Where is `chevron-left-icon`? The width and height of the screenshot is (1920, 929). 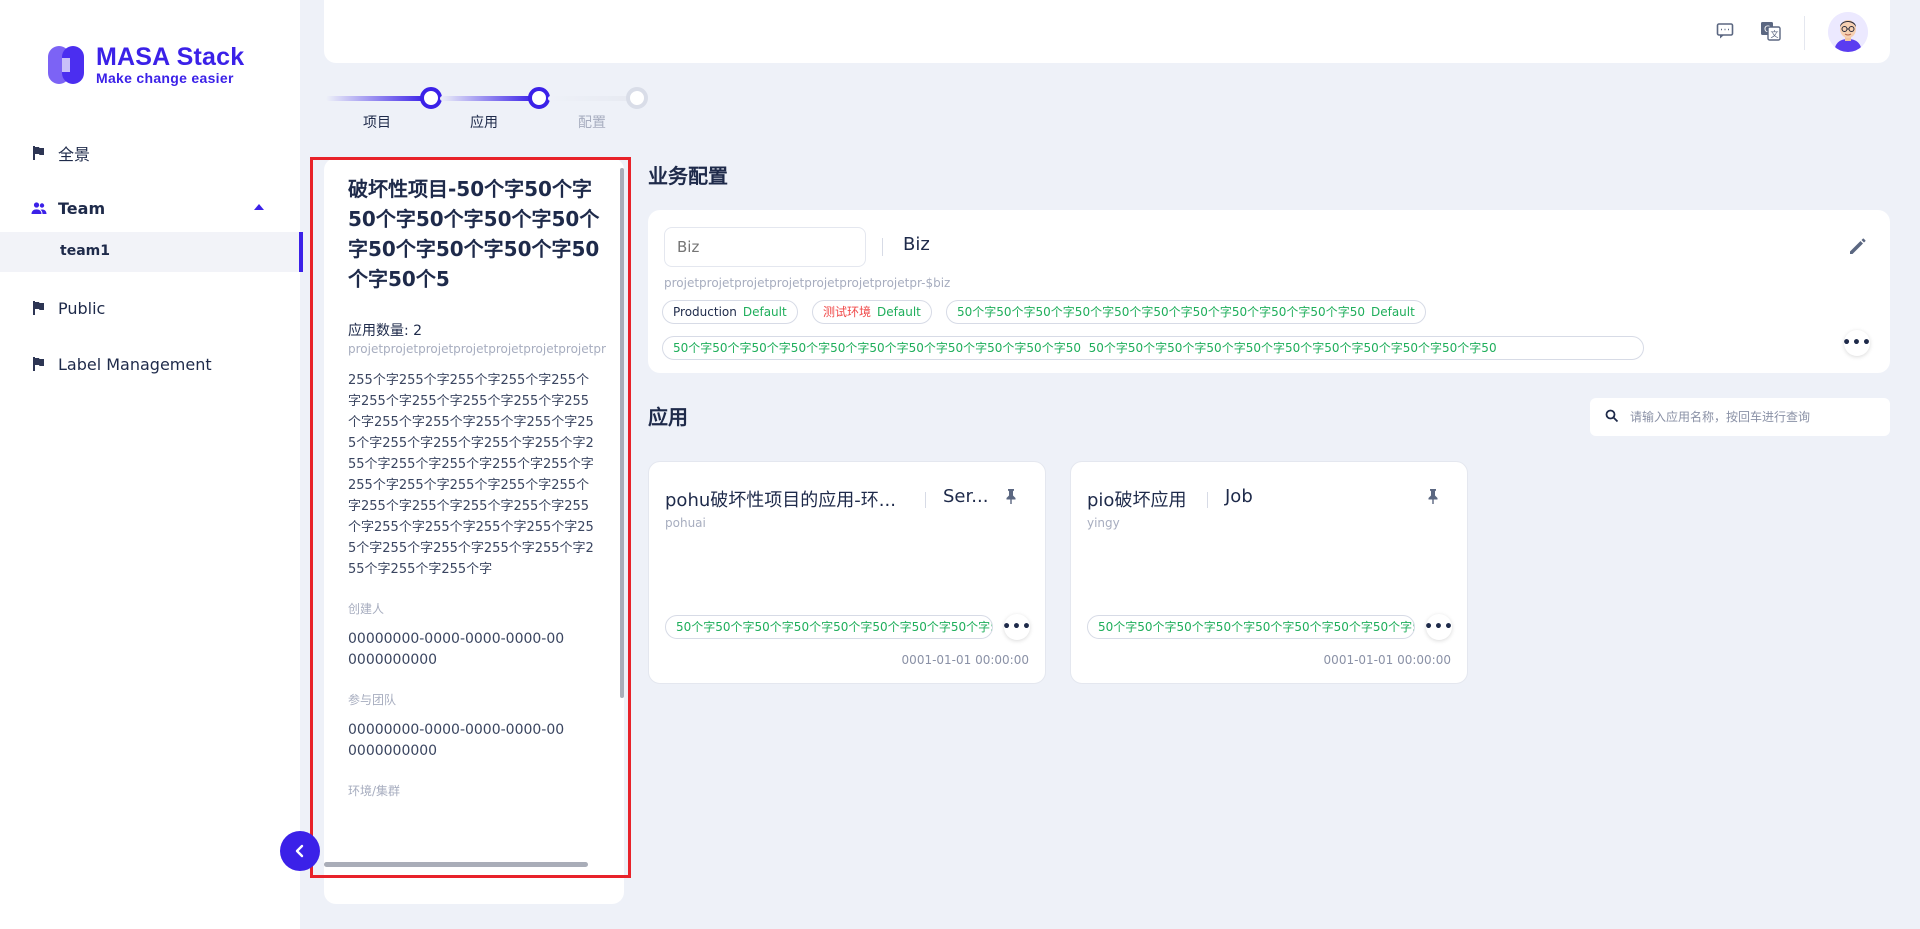 chevron-left-icon is located at coordinates (299, 851).